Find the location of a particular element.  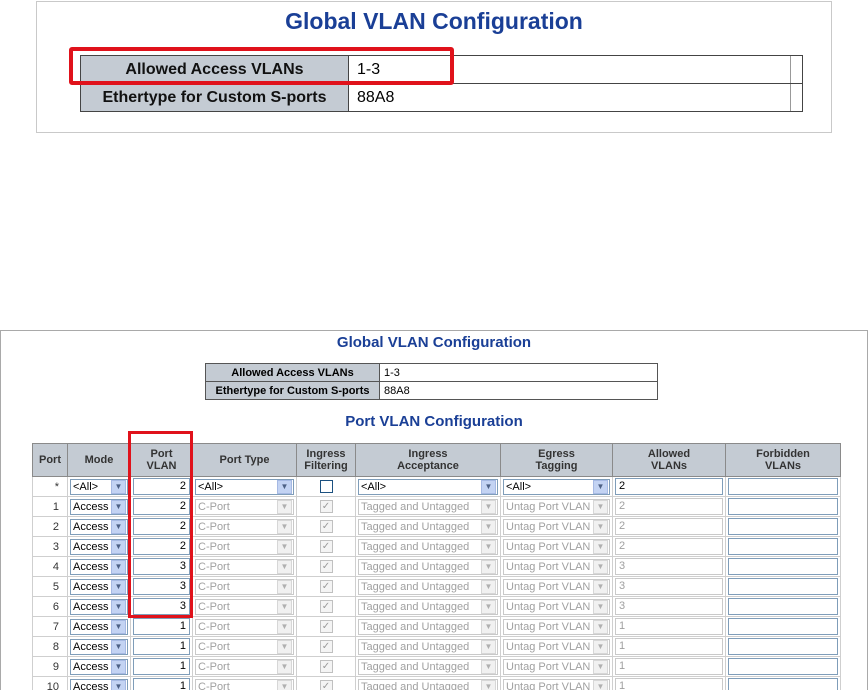

all-allowed-input: 2 is located at coordinates (669, 486).